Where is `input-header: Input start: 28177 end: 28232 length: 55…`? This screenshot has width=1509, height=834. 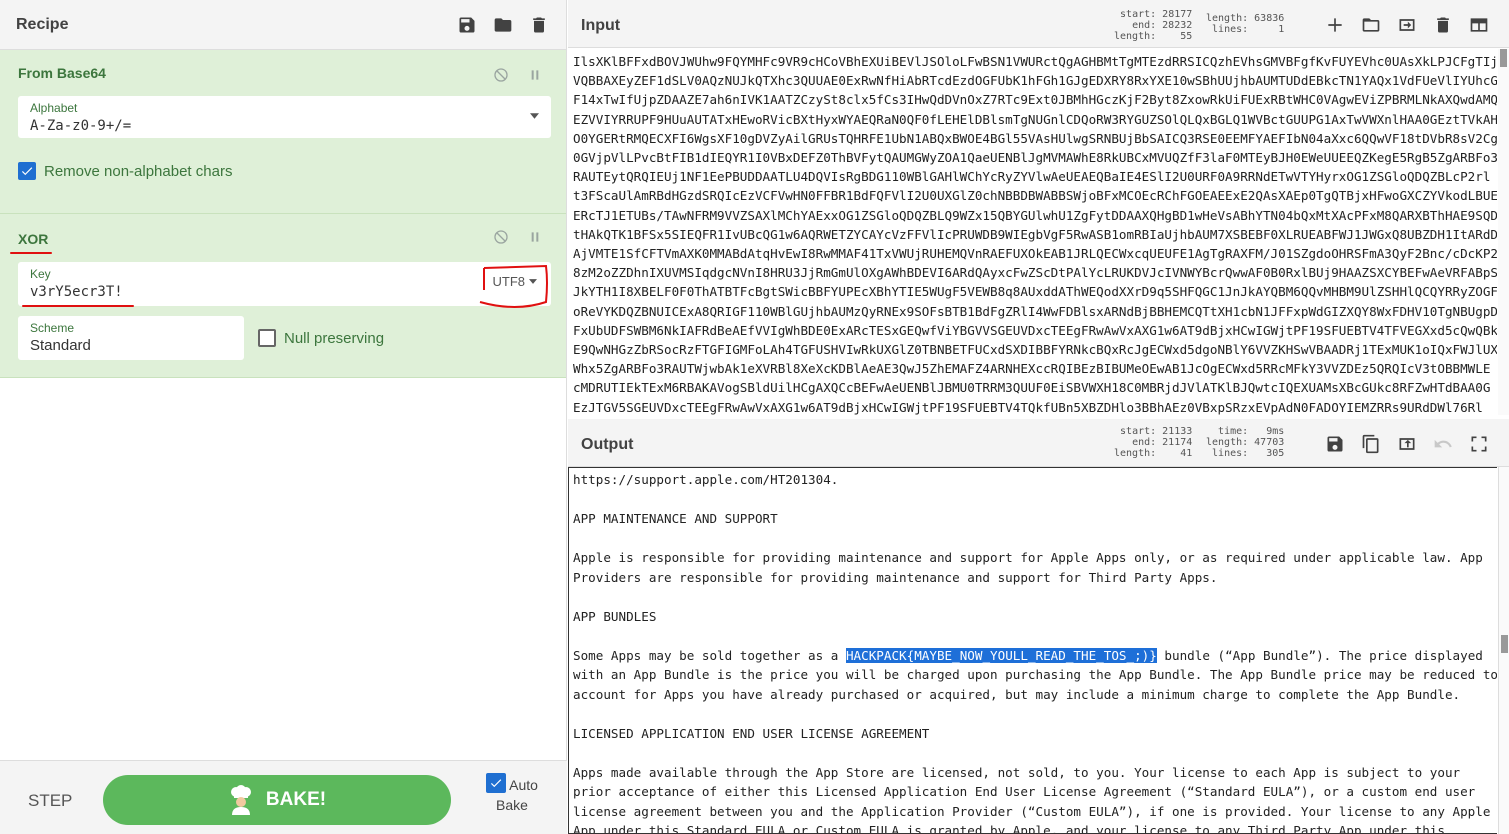 input-header: Input start: 28177 end: 28232 length: 55… is located at coordinates (1038, 24).